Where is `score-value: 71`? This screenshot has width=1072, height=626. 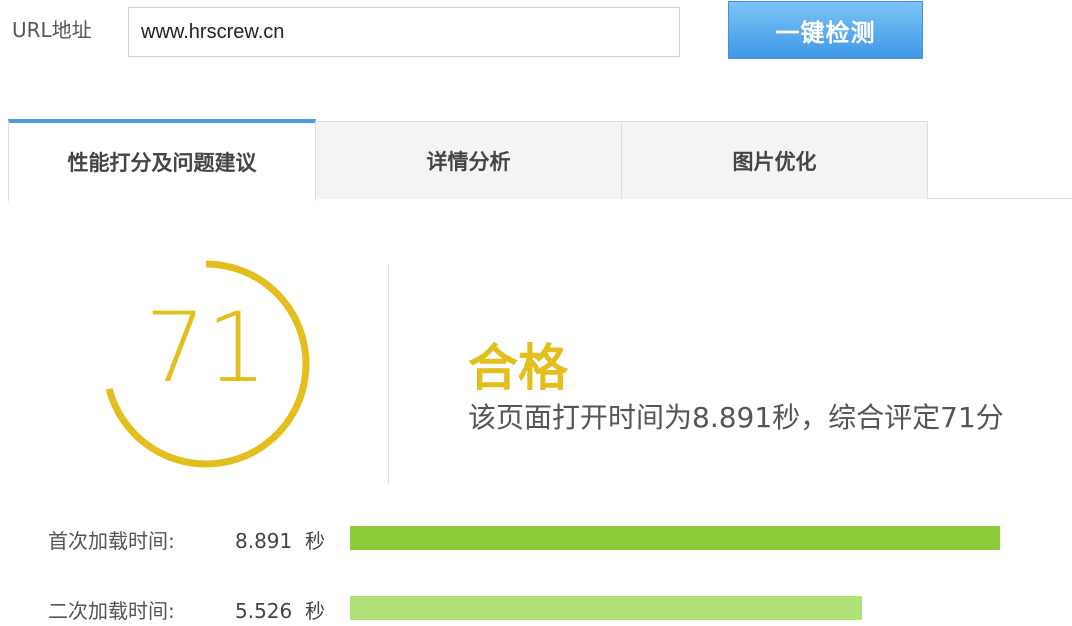
score-value: 71 is located at coordinates (206, 348).